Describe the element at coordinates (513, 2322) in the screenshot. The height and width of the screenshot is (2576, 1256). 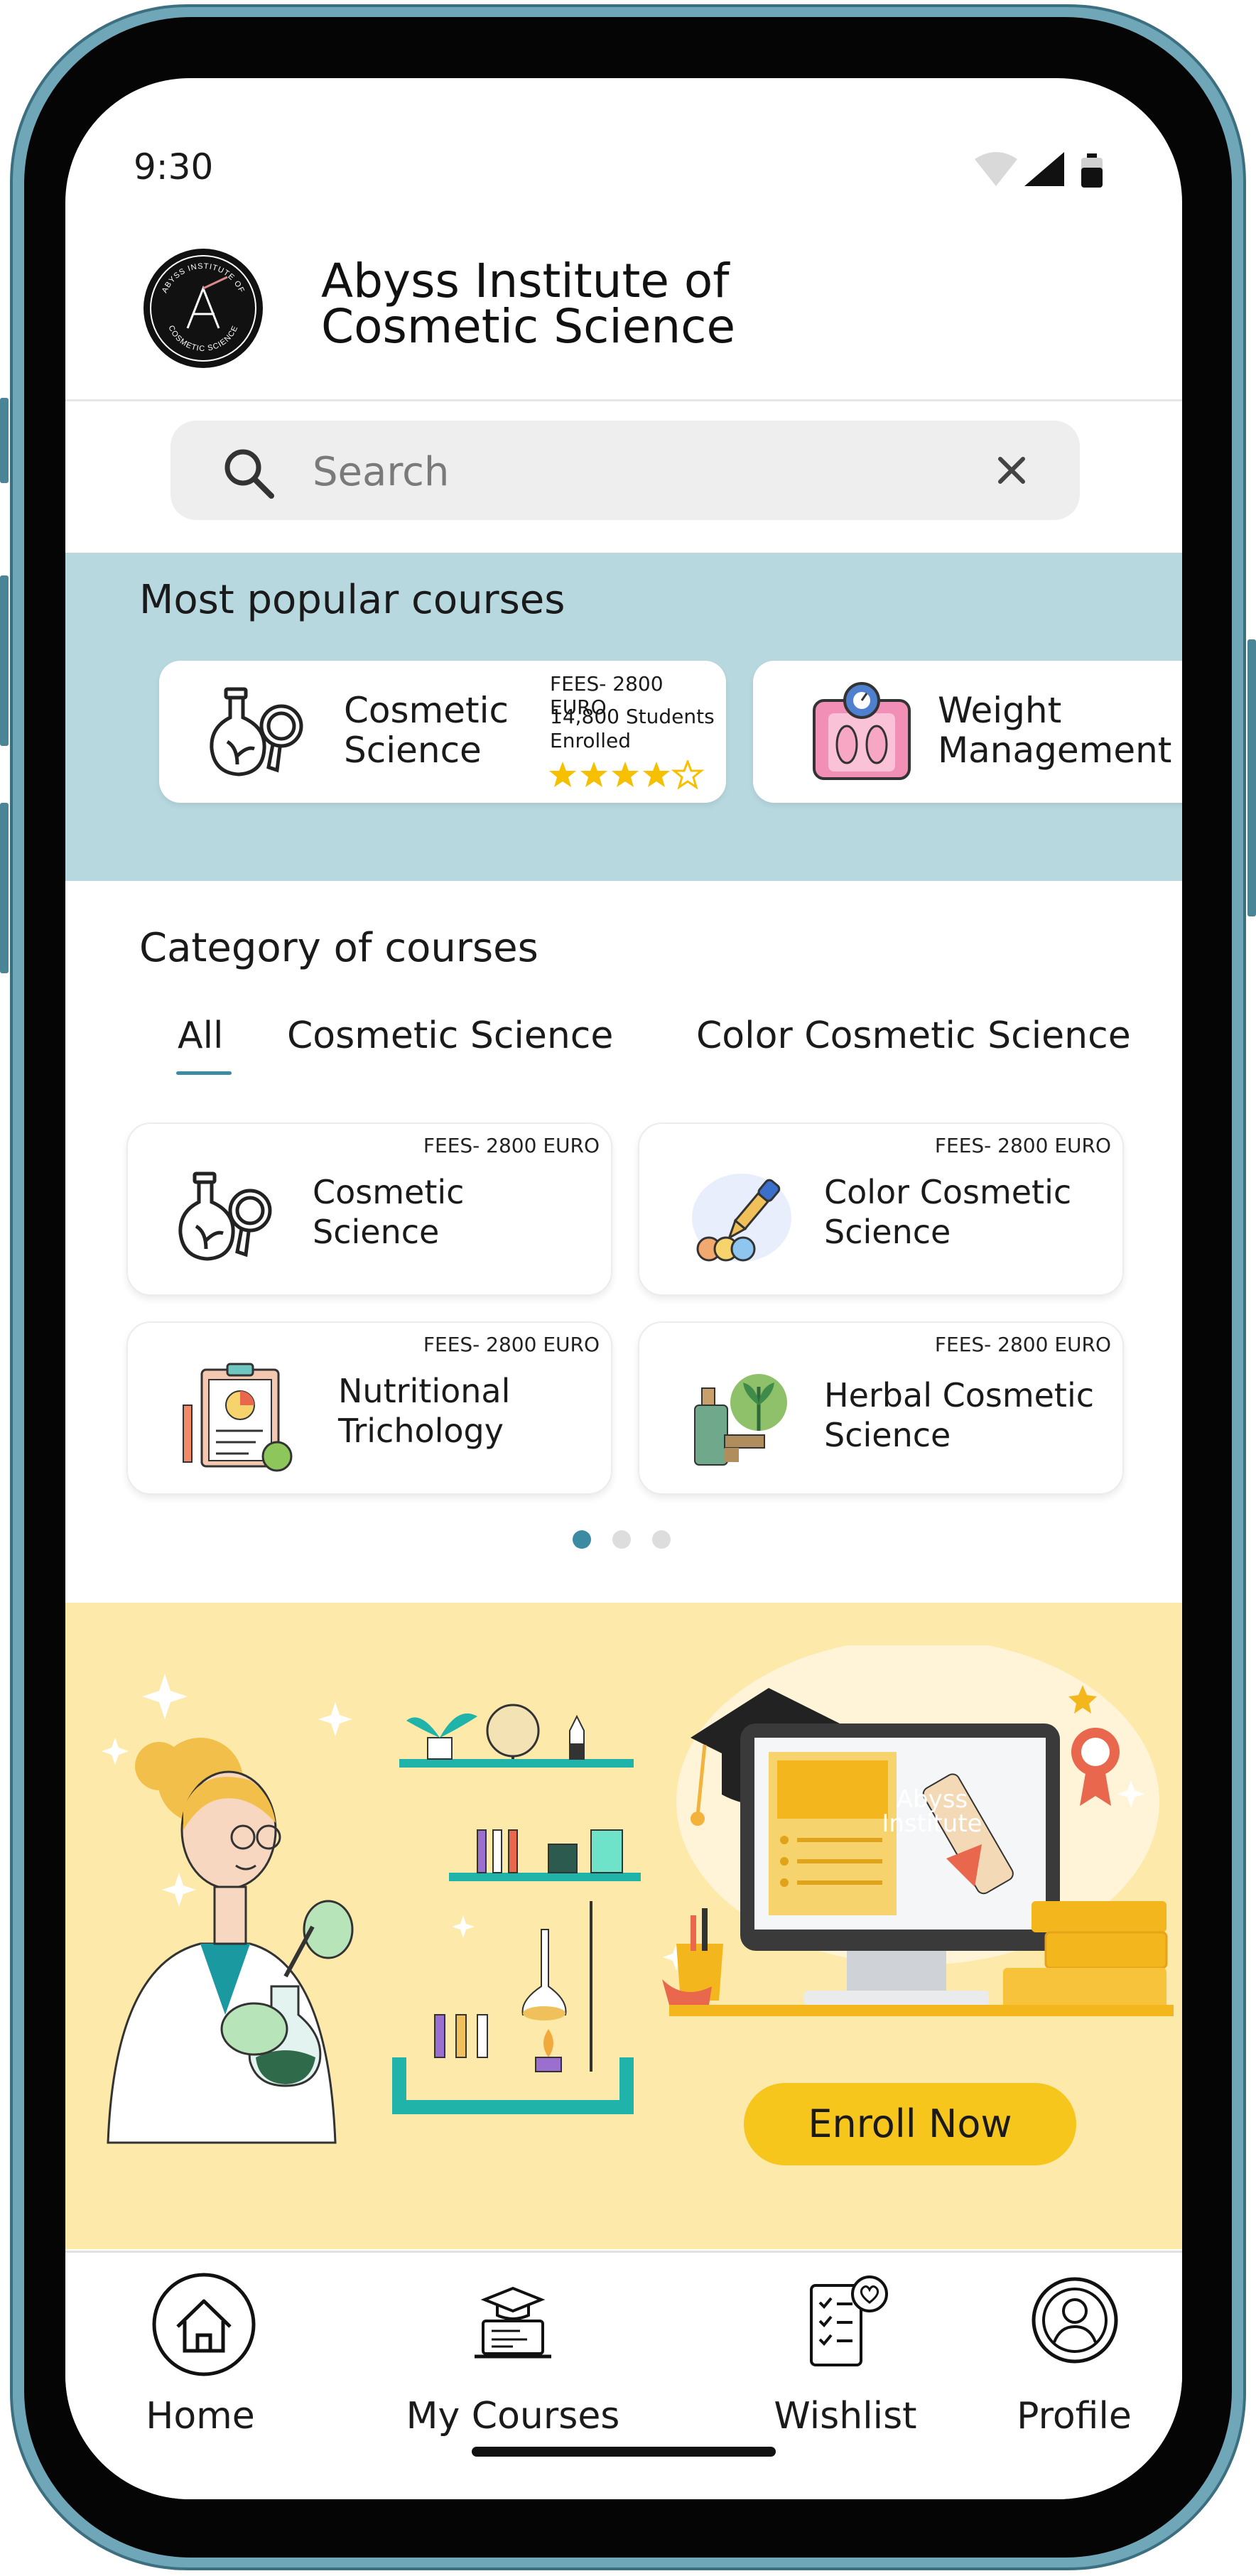
I see `graduation-laptop-icon` at that location.